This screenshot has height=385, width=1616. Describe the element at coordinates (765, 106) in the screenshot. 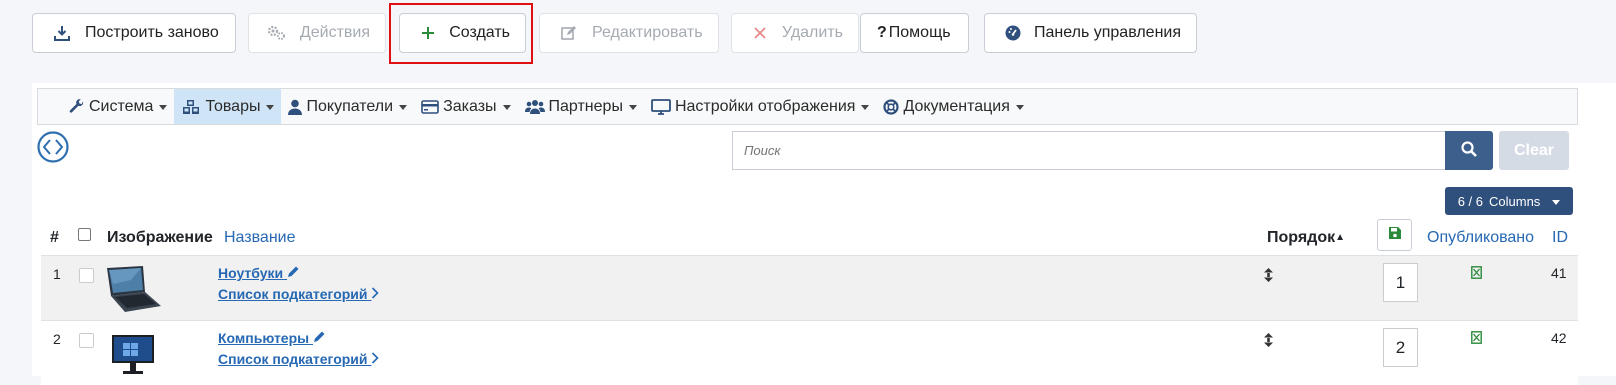

I see `menu-item-label: Настройки отображения` at that location.